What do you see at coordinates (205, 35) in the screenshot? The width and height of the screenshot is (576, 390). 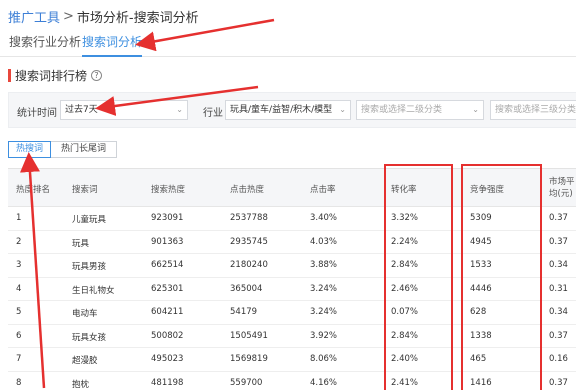 I see `arrow-to-tab` at bounding box center [205, 35].